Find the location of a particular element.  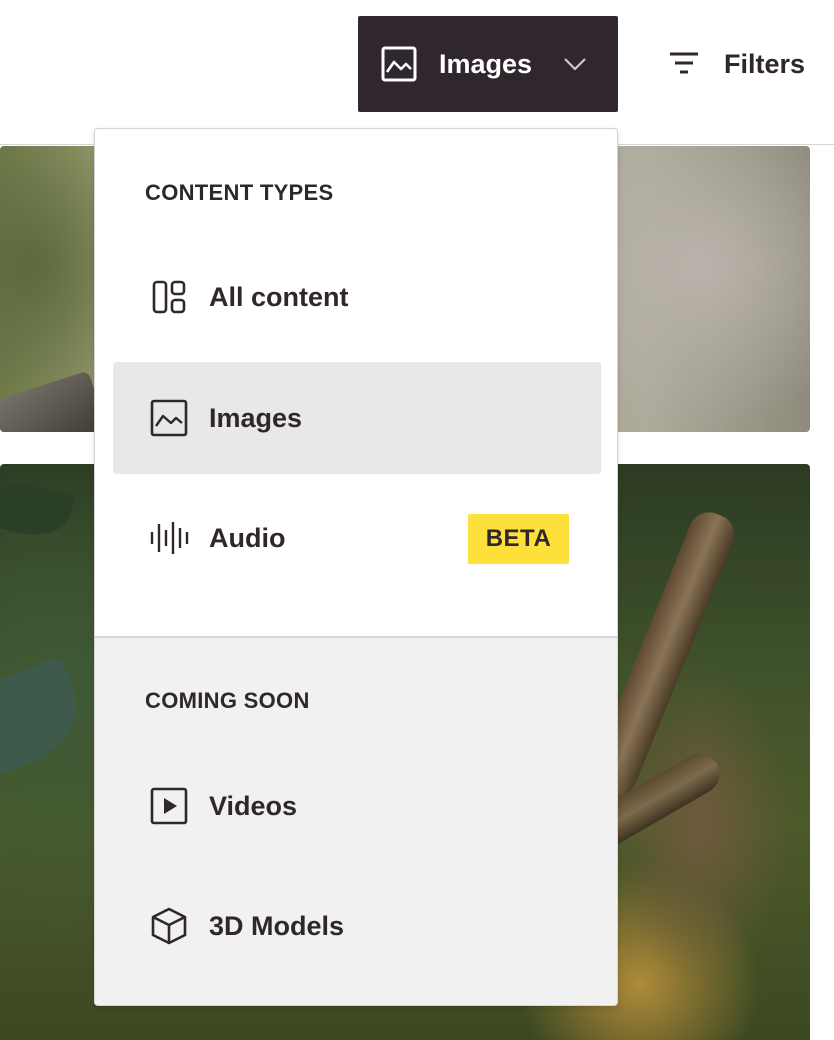

menu-item-videos: Videos is located at coordinates (357, 806).